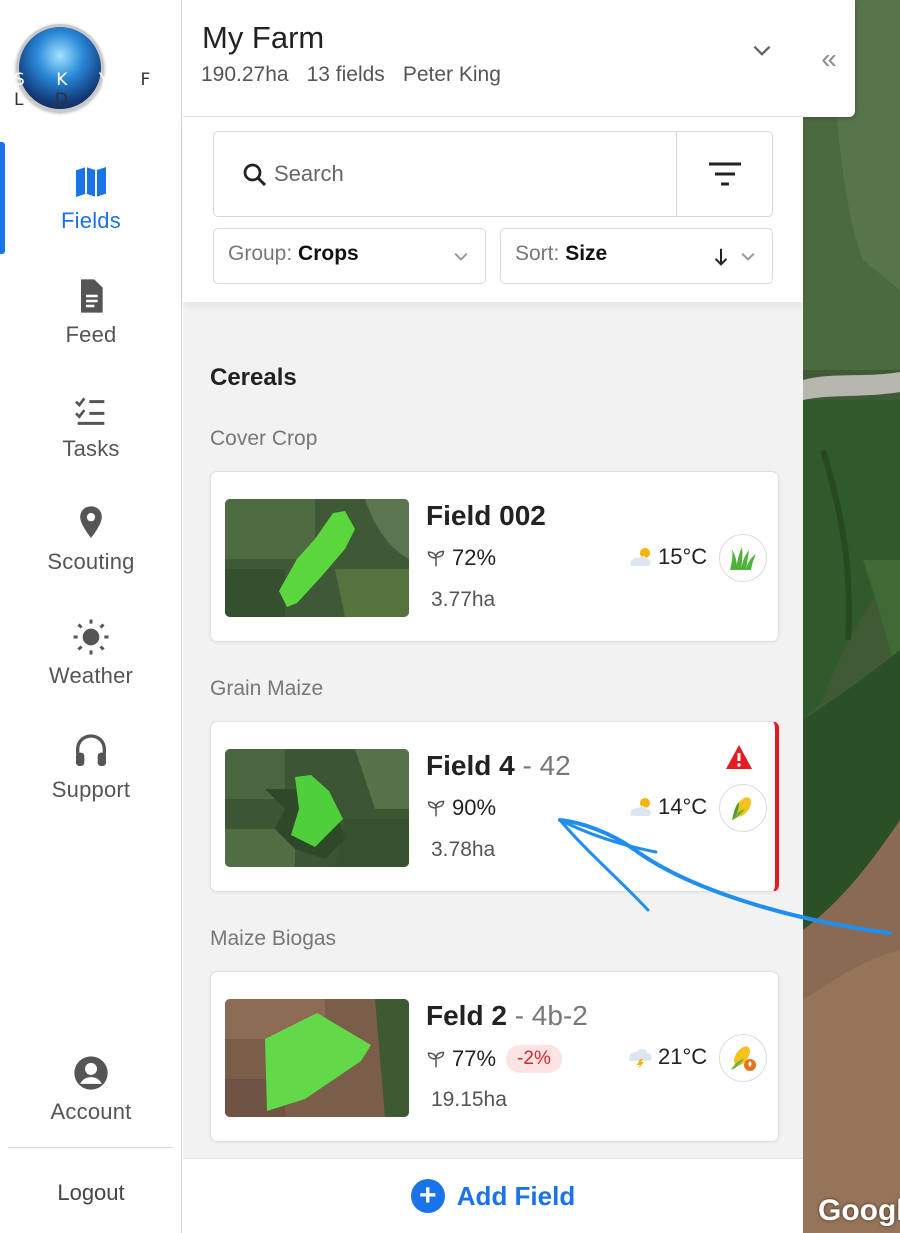 The image size is (900, 1233). What do you see at coordinates (90, 1147) in the screenshot?
I see `logout-divider` at bounding box center [90, 1147].